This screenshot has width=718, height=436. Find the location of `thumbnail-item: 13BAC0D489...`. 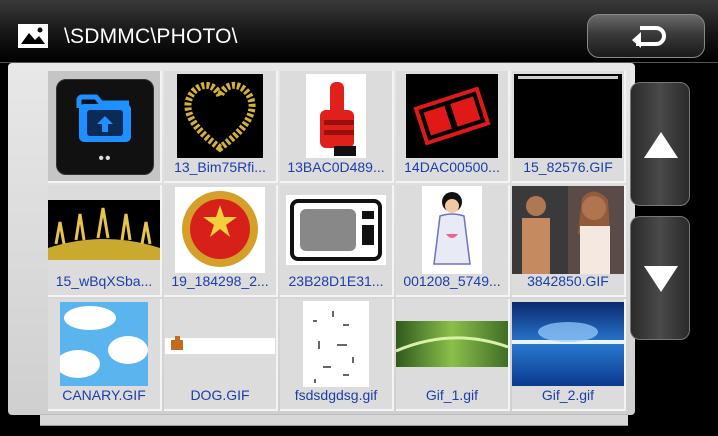

thumbnail-item: 13BAC0D489... is located at coordinates (337, 127).